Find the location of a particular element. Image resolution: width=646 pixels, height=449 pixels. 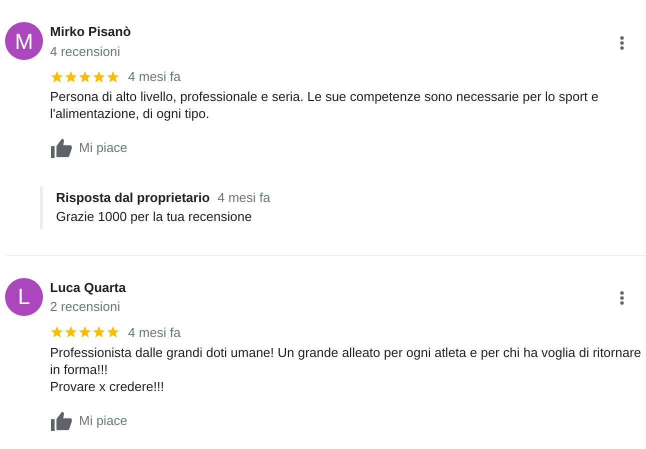

reply-title: Risposta dal proprietario is located at coordinates (133, 197).